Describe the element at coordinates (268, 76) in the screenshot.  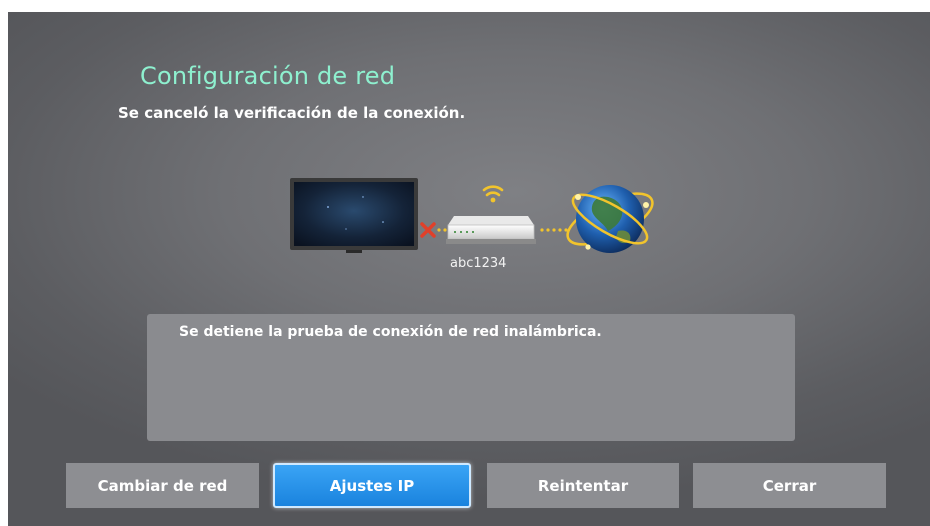
I see `dialog-title: Configuración de red` at that location.